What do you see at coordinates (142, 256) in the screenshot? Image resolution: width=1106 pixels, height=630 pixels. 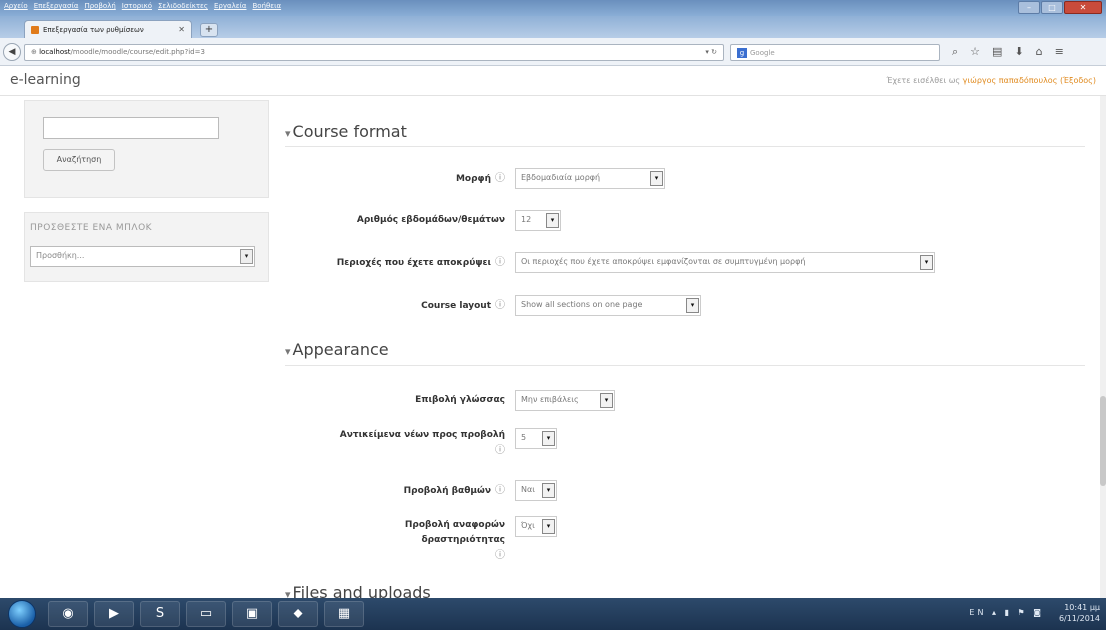 I see `add-block-select: Προσθήκη... ▾` at bounding box center [142, 256].